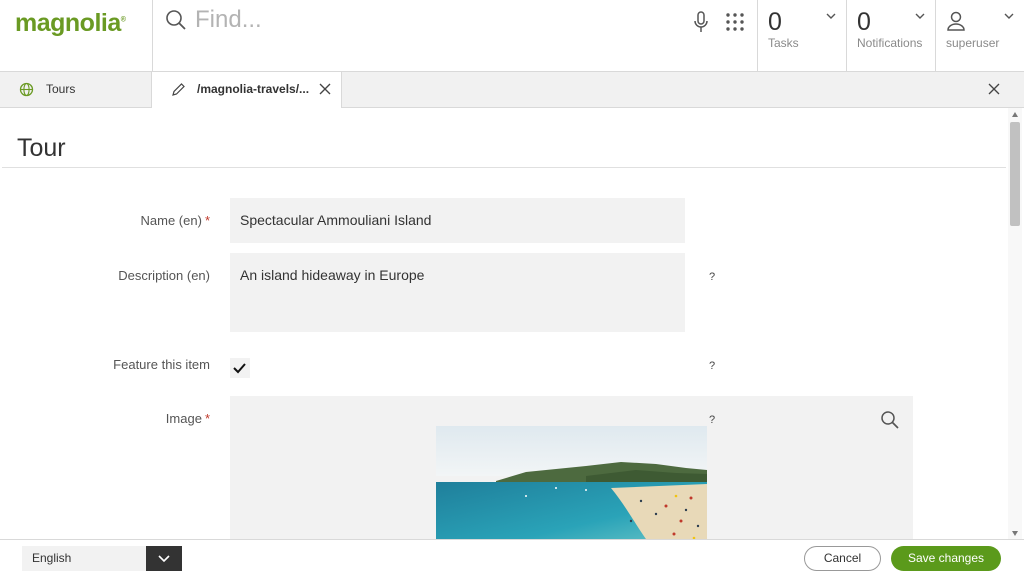  What do you see at coordinates (946, 558) in the screenshot?
I see `save-changes-button: Save changes` at bounding box center [946, 558].